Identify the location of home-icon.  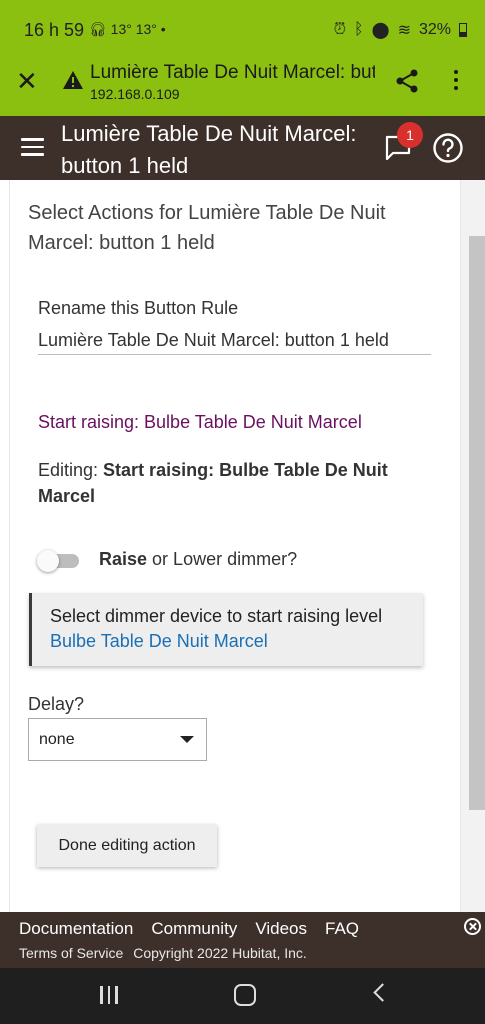
(245, 995).